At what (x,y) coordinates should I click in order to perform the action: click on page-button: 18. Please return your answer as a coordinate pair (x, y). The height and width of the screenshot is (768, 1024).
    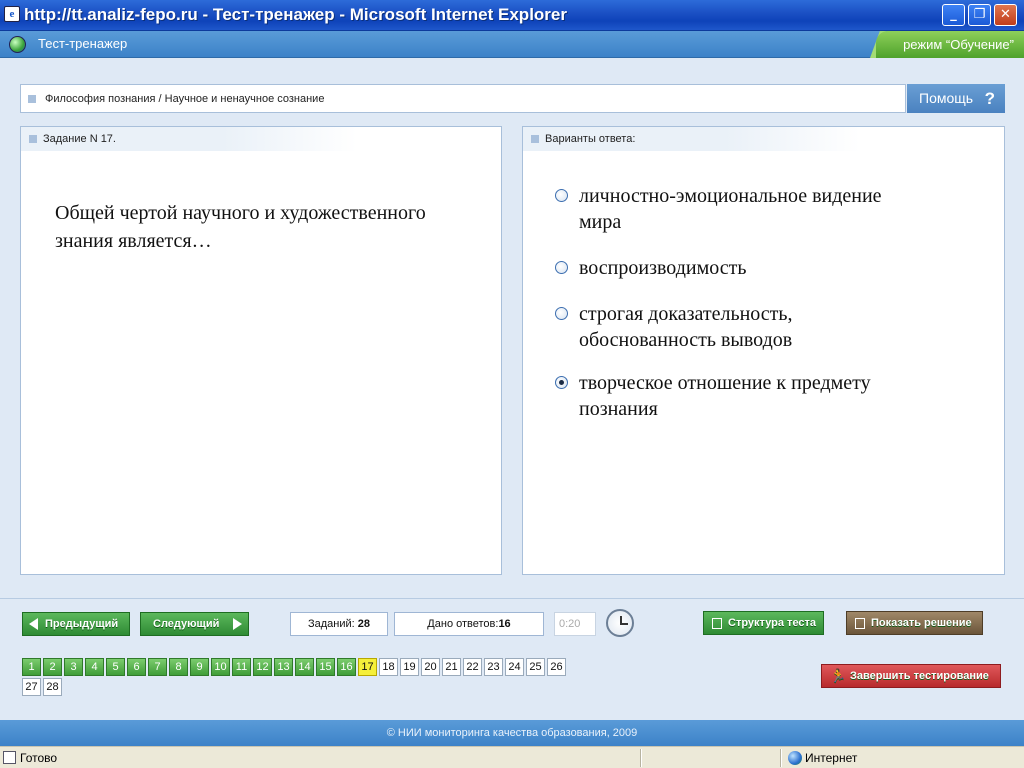
    Looking at the image, I should click on (388, 667).